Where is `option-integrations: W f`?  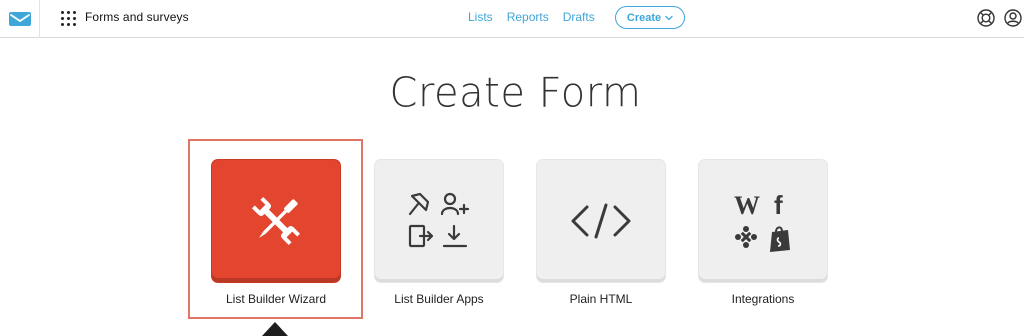
option-integrations: W f is located at coordinates (763, 221).